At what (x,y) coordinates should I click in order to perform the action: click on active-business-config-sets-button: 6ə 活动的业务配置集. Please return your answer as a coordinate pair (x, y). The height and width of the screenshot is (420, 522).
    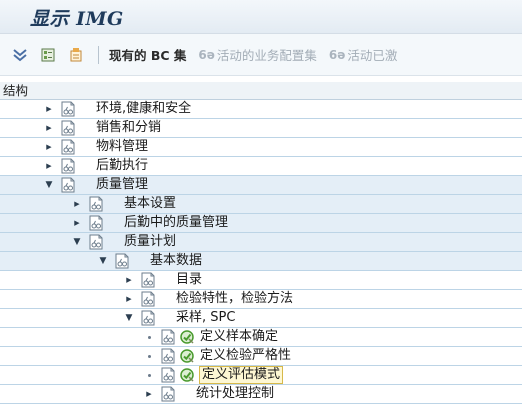
    Looking at the image, I should click on (257, 54).